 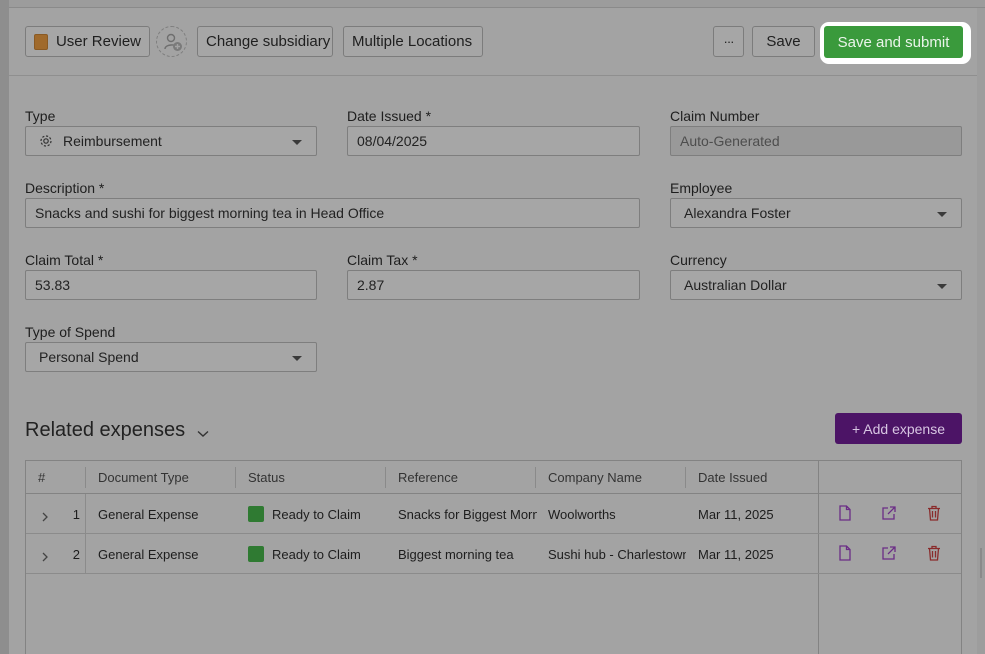 What do you see at coordinates (595, 477) in the screenshot?
I see `column-header-company-name: Company Name` at bounding box center [595, 477].